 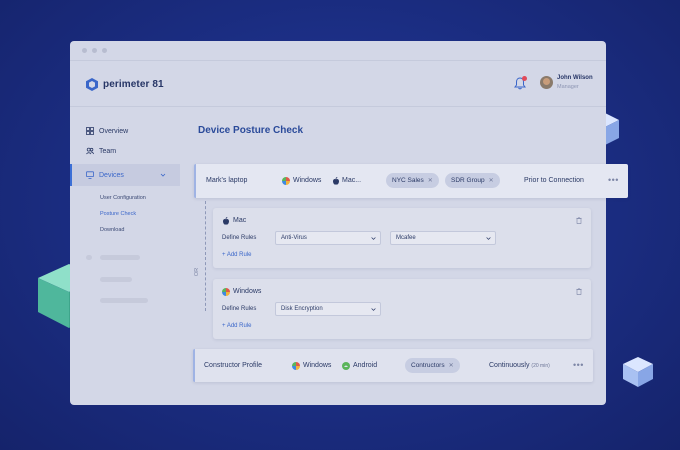 What do you see at coordinates (365, 365) in the screenshot?
I see `os-label-android: Android` at bounding box center [365, 365].